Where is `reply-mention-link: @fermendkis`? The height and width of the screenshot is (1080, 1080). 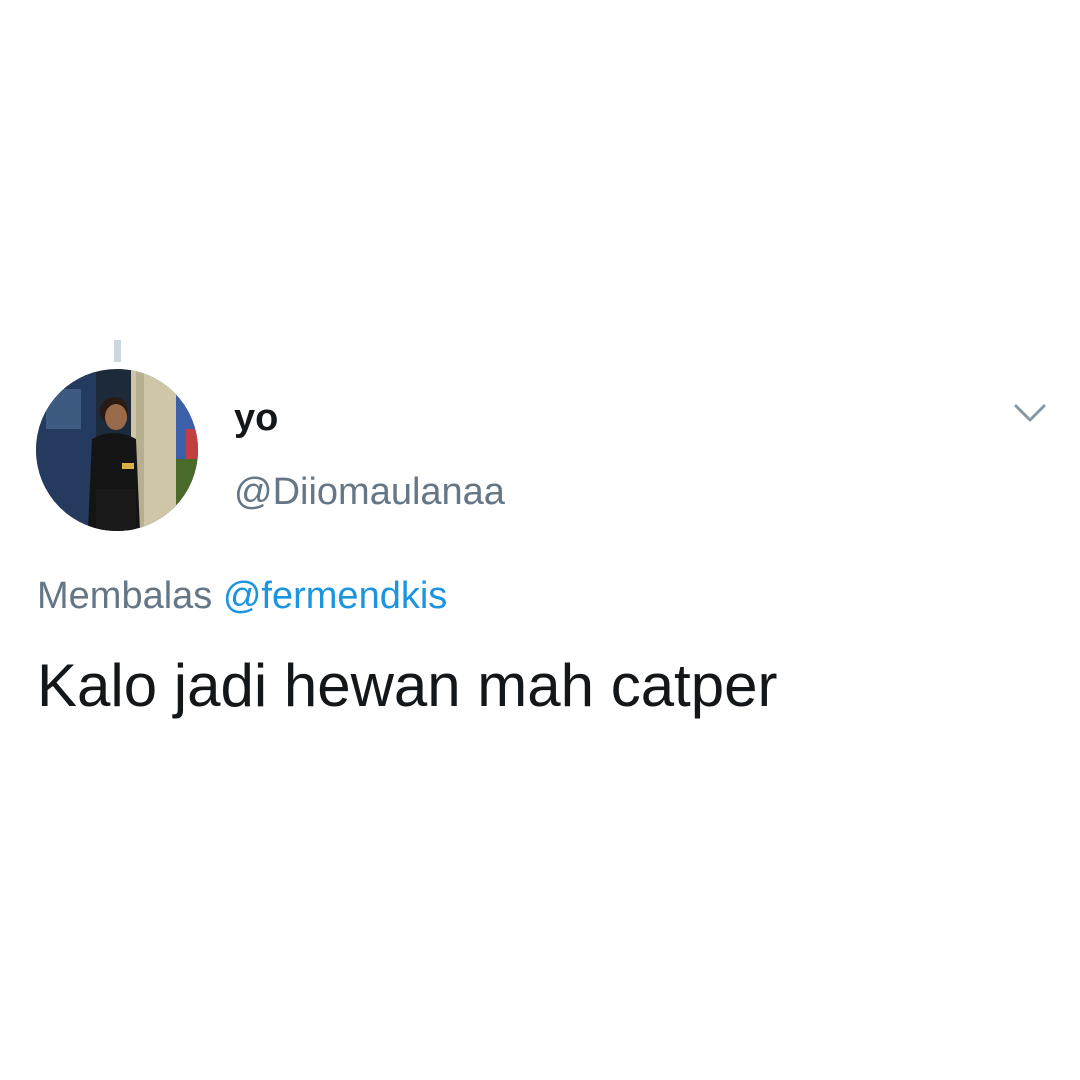 reply-mention-link: @fermendkis is located at coordinates (335, 596).